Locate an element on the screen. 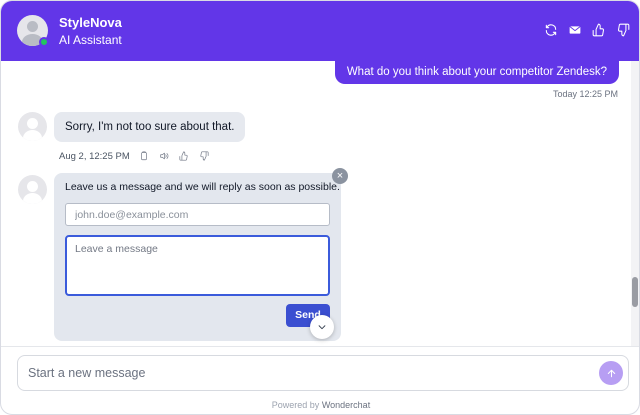 The image size is (640, 415). chat-header: StyleNova AI Assistant is located at coordinates (320, 31).